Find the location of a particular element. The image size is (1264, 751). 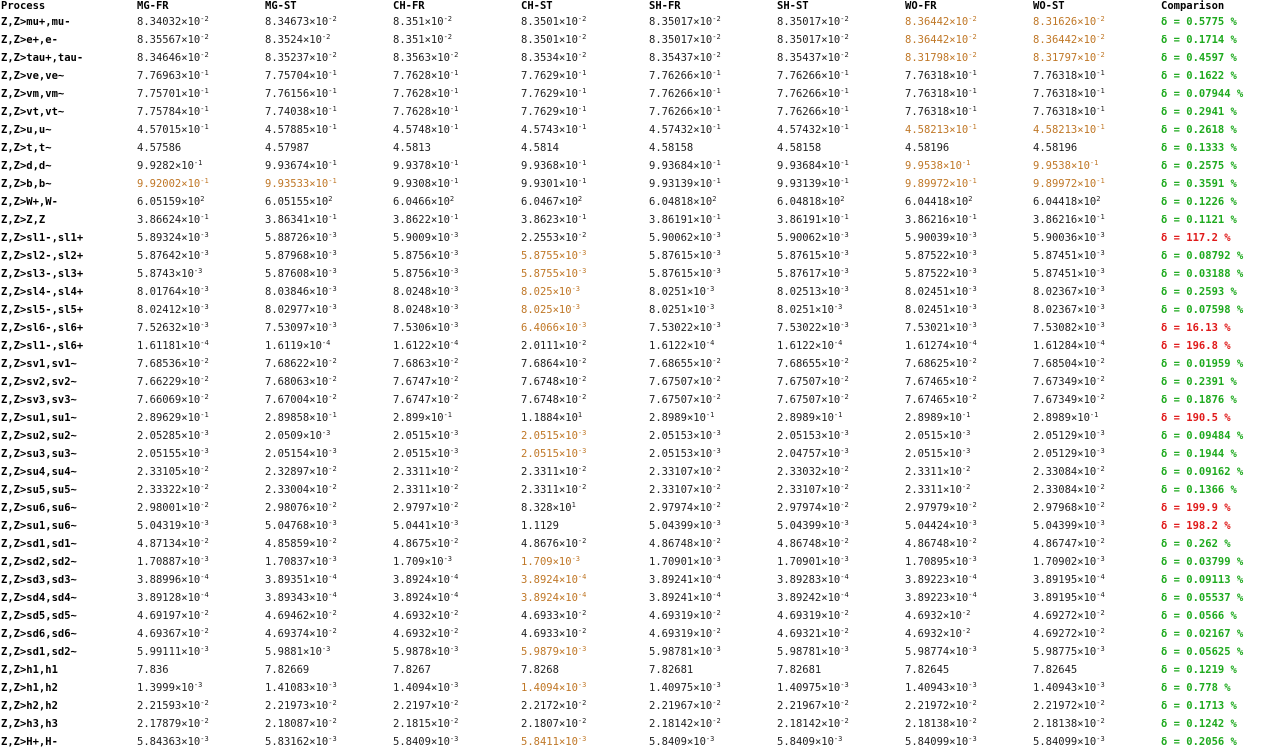

wo-st-cell: 4.69272×10-2 is located at coordinates (1069, 616).